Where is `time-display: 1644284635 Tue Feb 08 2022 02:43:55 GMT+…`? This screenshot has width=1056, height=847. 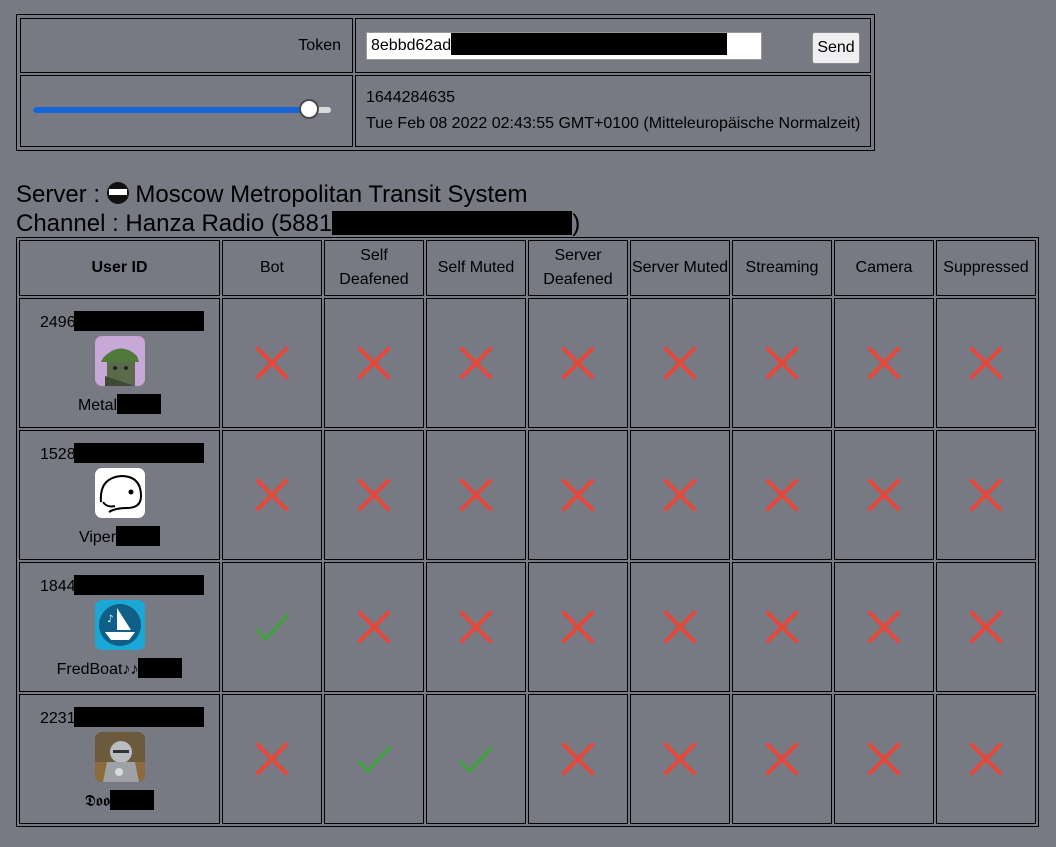 time-display: 1644284635 Tue Feb 08 2022 02:43:55 GMT+… is located at coordinates (613, 111).